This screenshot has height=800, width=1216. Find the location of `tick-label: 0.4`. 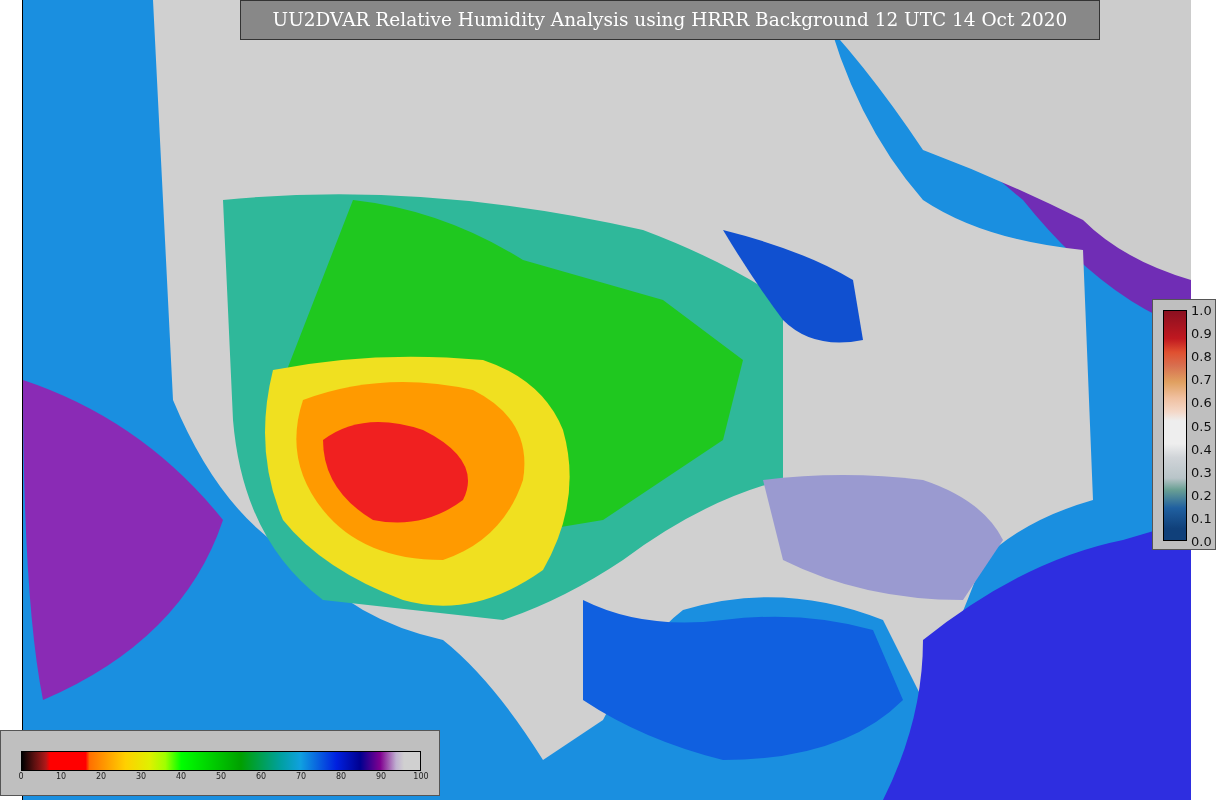

tick-label: 0.4 is located at coordinates (1201, 449).